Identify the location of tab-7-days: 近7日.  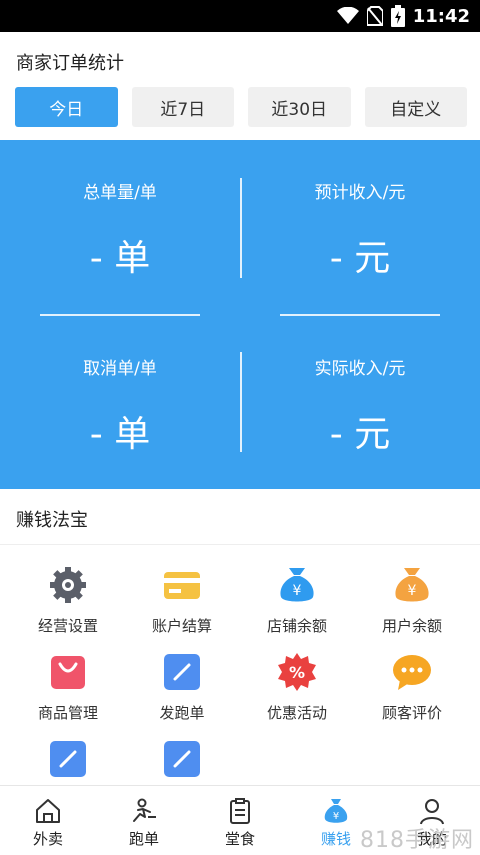
(182, 107).